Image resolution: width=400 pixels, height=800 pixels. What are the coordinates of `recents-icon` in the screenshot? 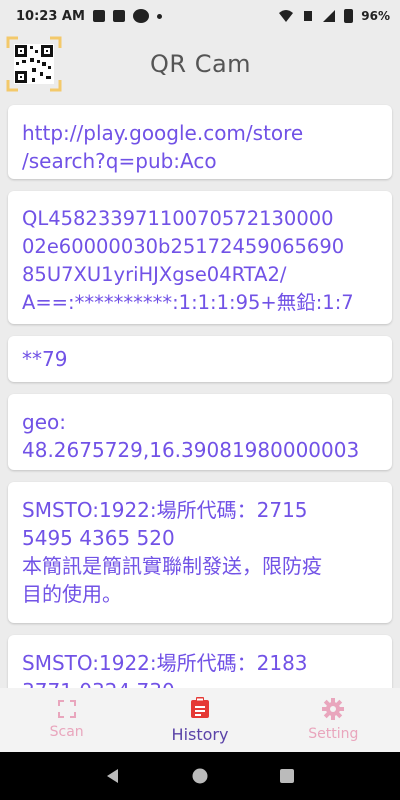 It's located at (287, 776).